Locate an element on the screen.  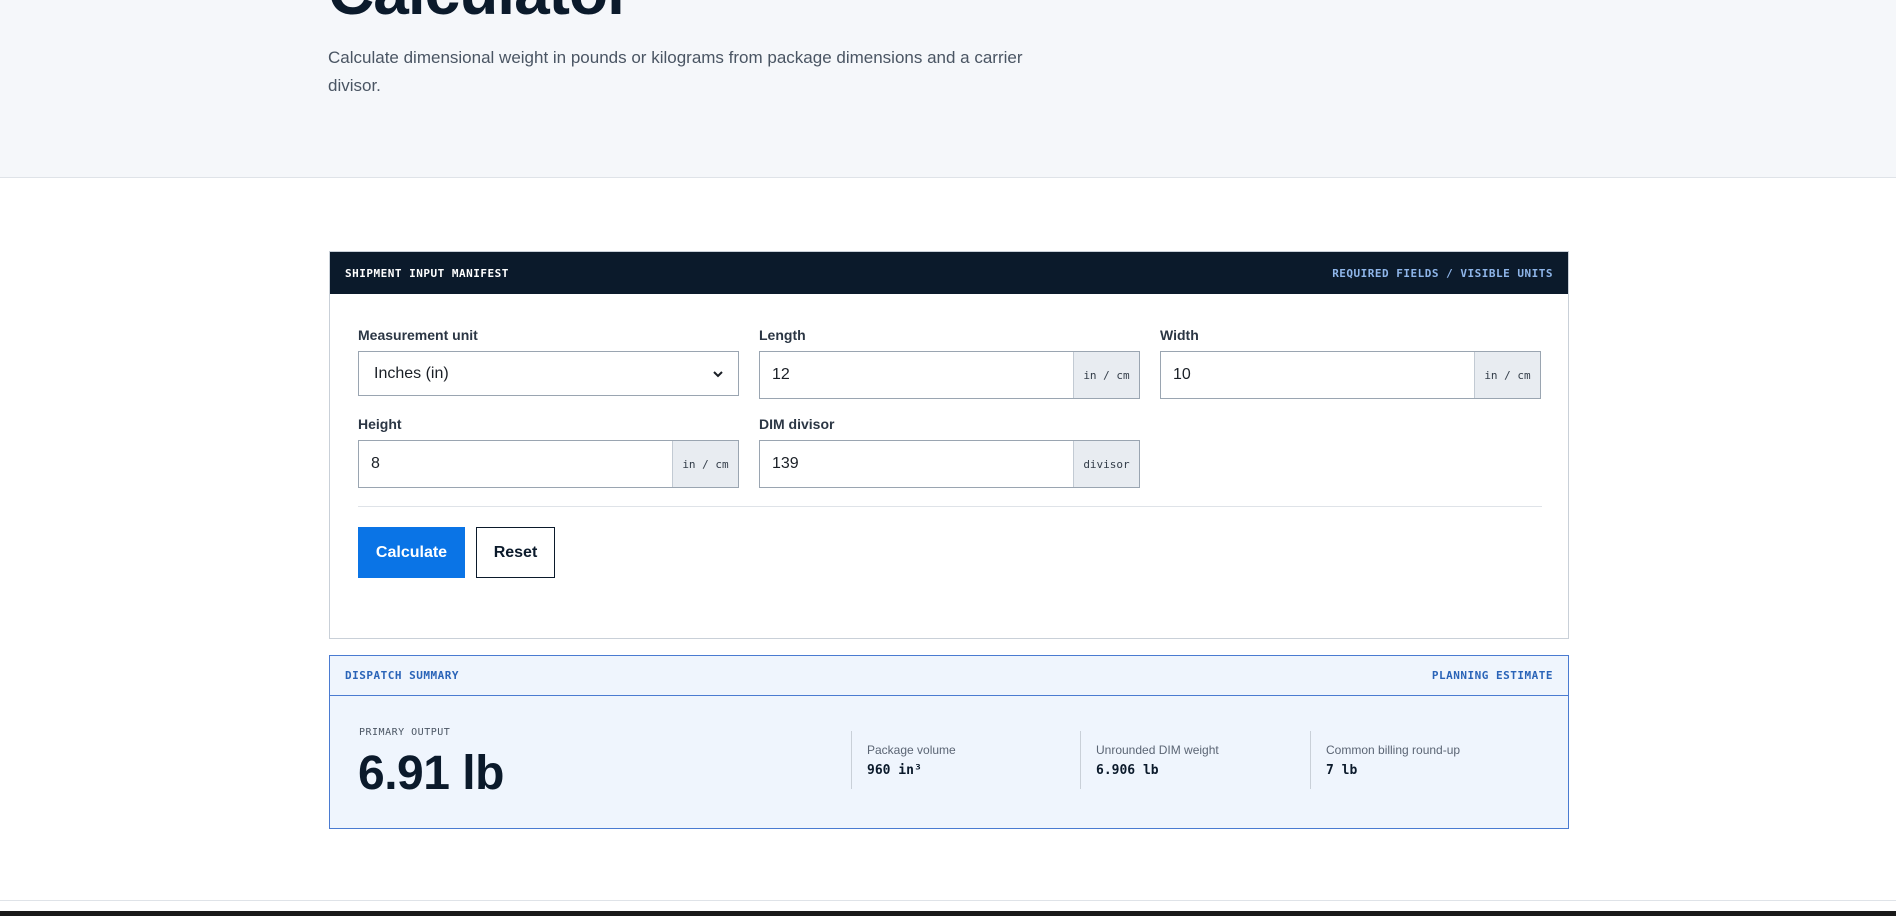
summary-note: PLANNING ESTIMATE is located at coordinates (1492, 675).